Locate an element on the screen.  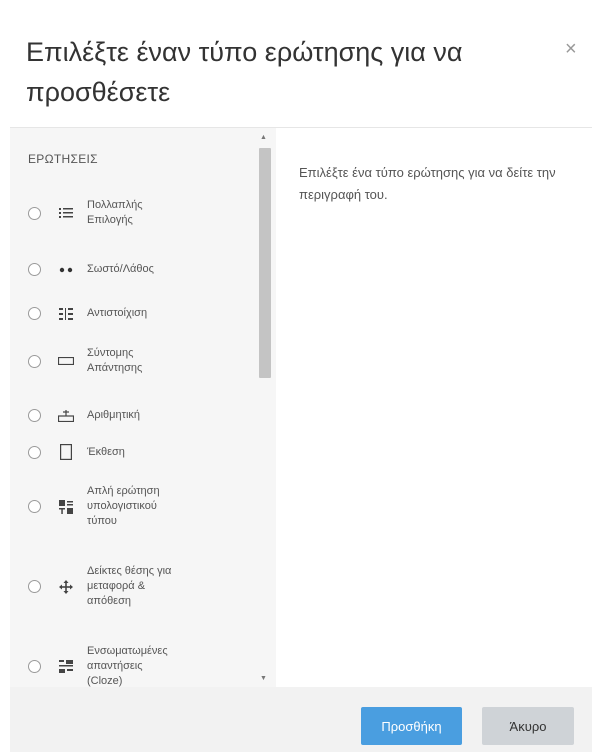
option-shortanswer: Σύντομης Απάντησης is located at coordinates (140, 361).